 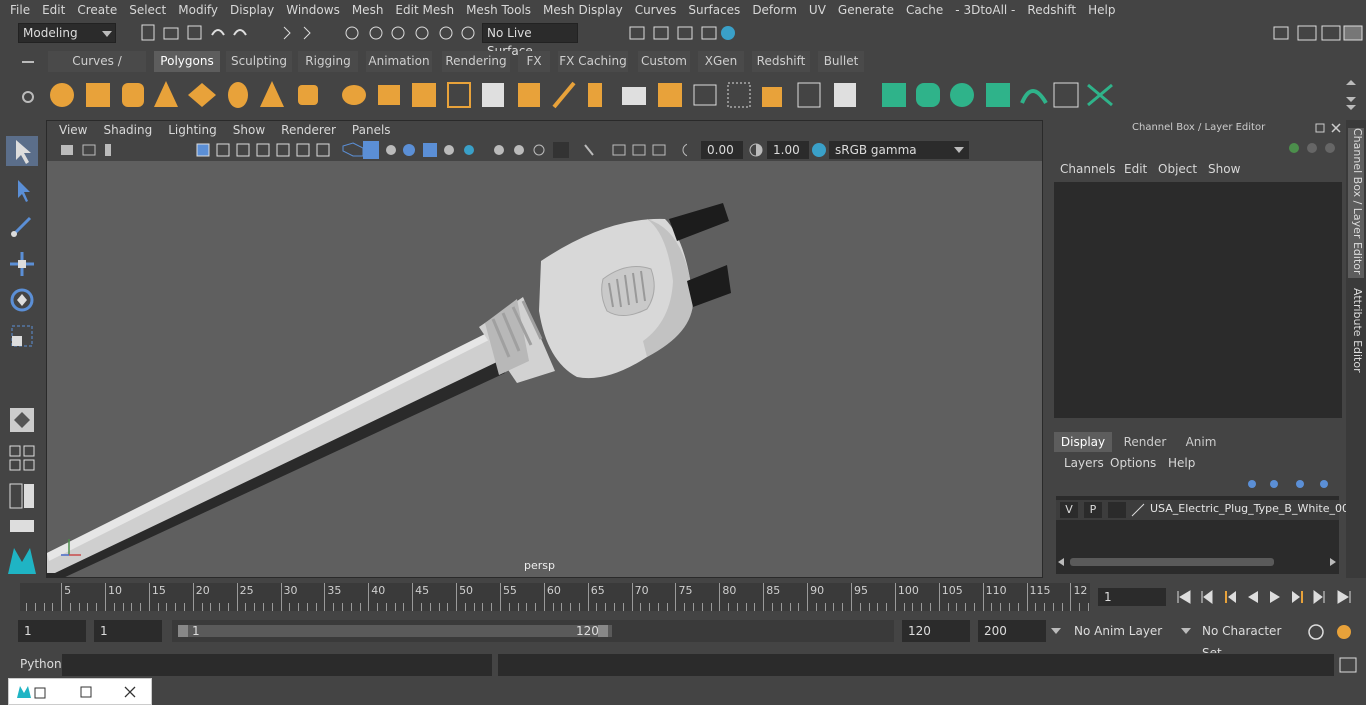 What do you see at coordinates (1101, 10) in the screenshot?
I see `menu-help: Help` at bounding box center [1101, 10].